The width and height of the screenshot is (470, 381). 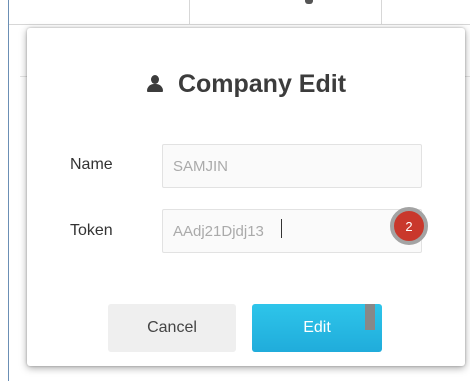 What do you see at coordinates (172, 328) in the screenshot?
I see `cancel-button: Cancel` at bounding box center [172, 328].